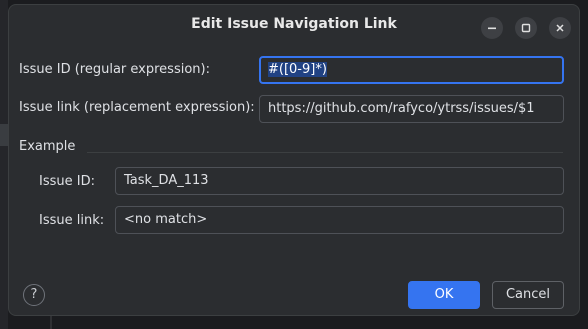 The height and width of the screenshot is (329, 588). Describe the element at coordinates (114, 69) in the screenshot. I see `issue-id-label: Issue ID (regular expression):` at that location.